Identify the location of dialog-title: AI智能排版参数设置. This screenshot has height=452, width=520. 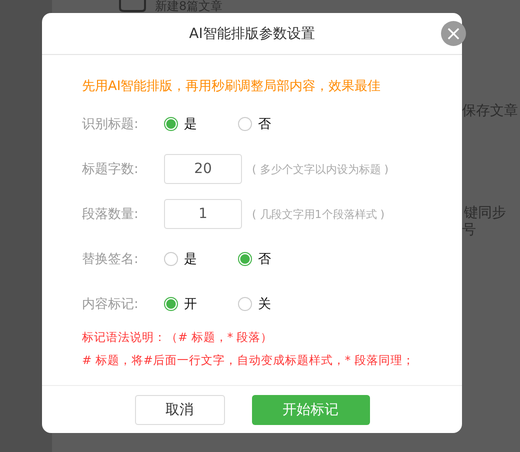
(252, 33).